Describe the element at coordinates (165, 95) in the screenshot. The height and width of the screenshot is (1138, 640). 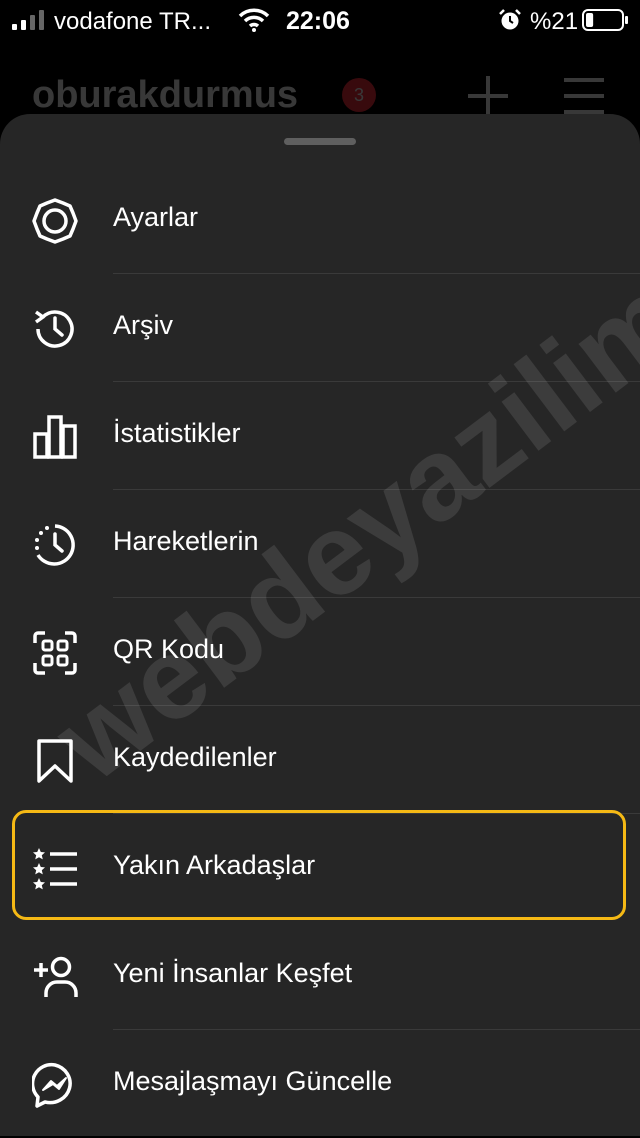
I see `profile-username: oburakdurmus` at that location.